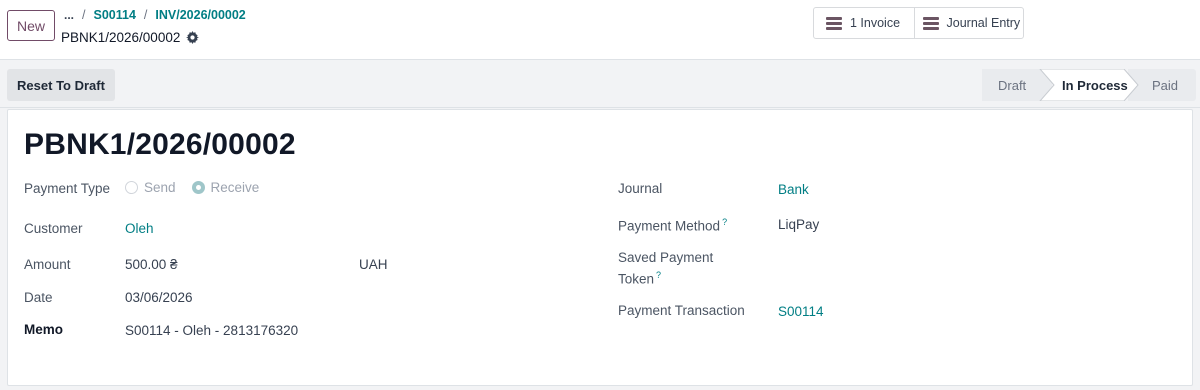 This screenshot has height=390, width=1200. What do you see at coordinates (798, 224) in the screenshot?
I see `payment-method-value: LiqPay` at bounding box center [798, 224].